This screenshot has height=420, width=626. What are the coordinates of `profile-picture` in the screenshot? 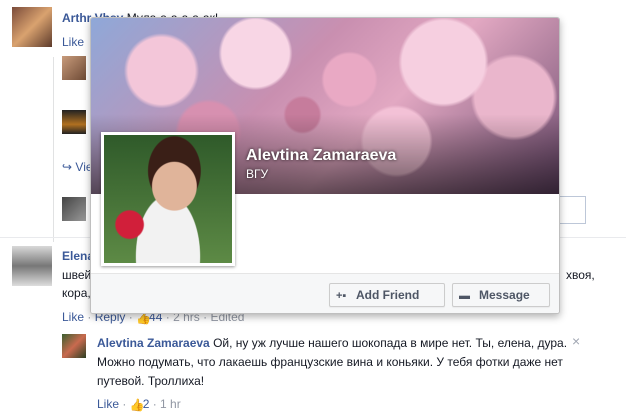 It's located at (168, 199).